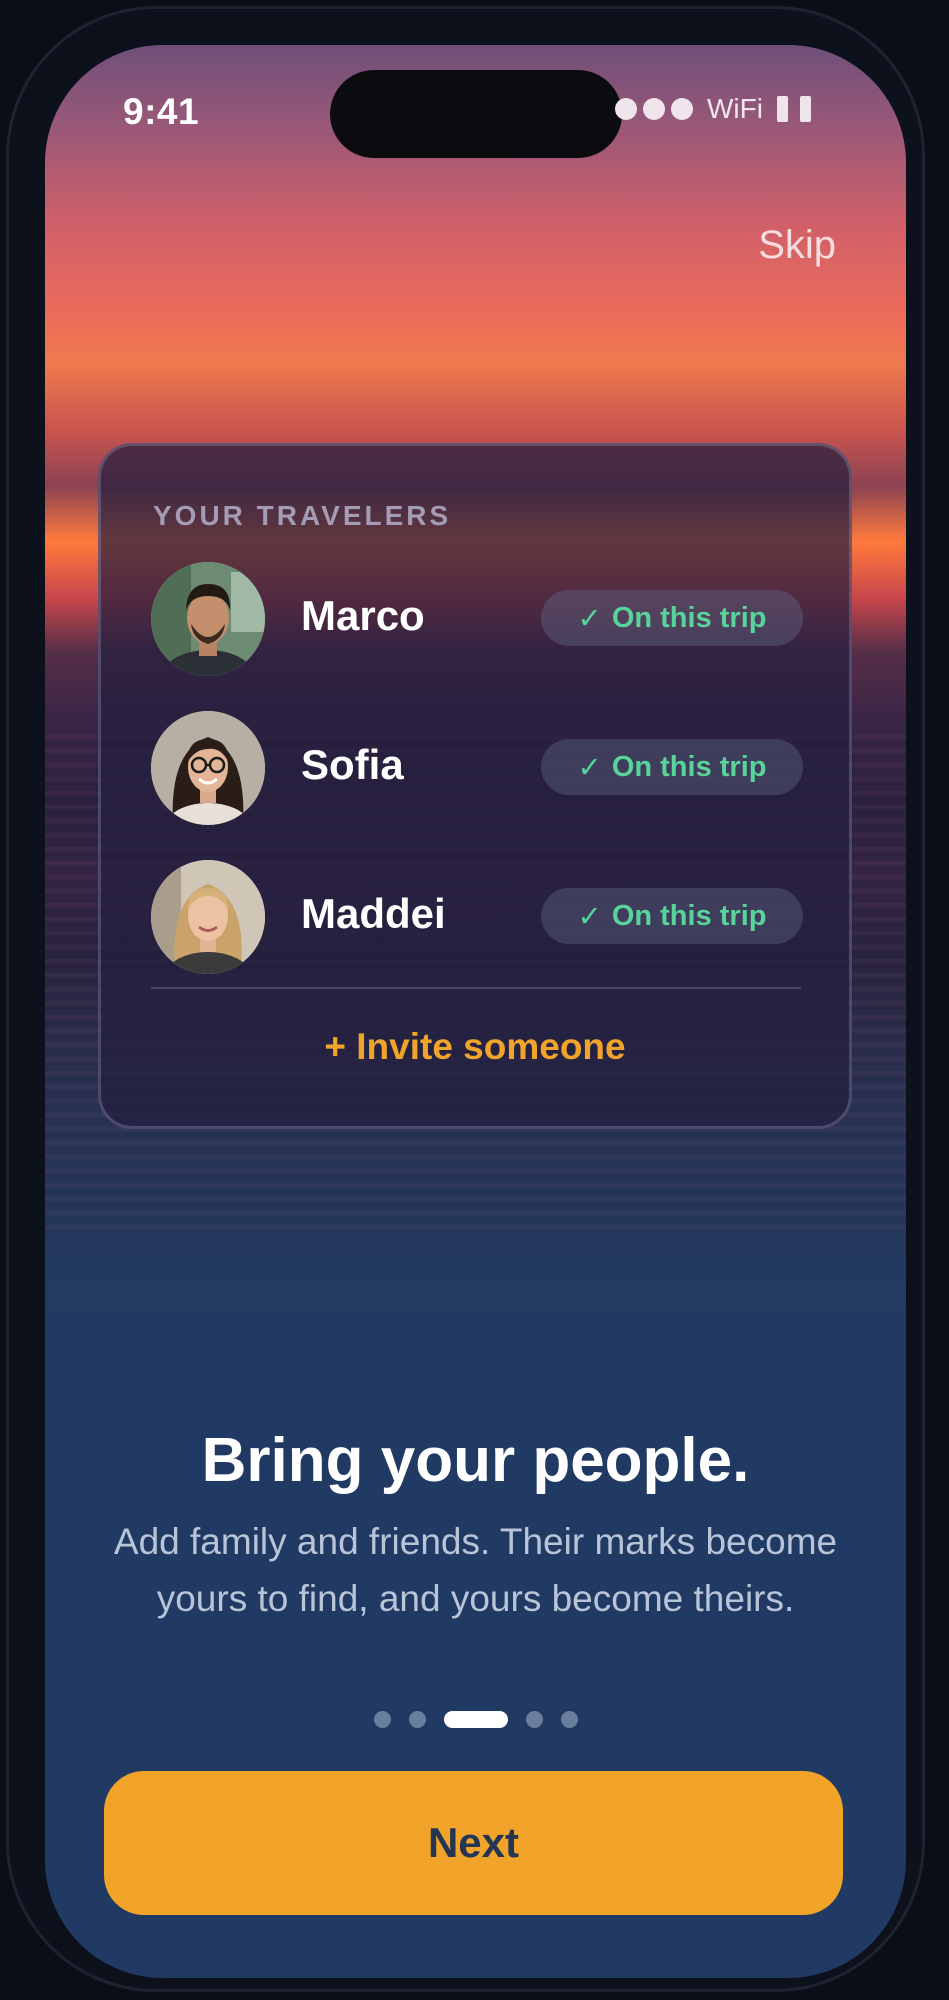  What do you see at coordinates (477, 620) in the screenshot?
I see `traveler-row: Marco ✓ On this trip` at bounding box center [477, 620].